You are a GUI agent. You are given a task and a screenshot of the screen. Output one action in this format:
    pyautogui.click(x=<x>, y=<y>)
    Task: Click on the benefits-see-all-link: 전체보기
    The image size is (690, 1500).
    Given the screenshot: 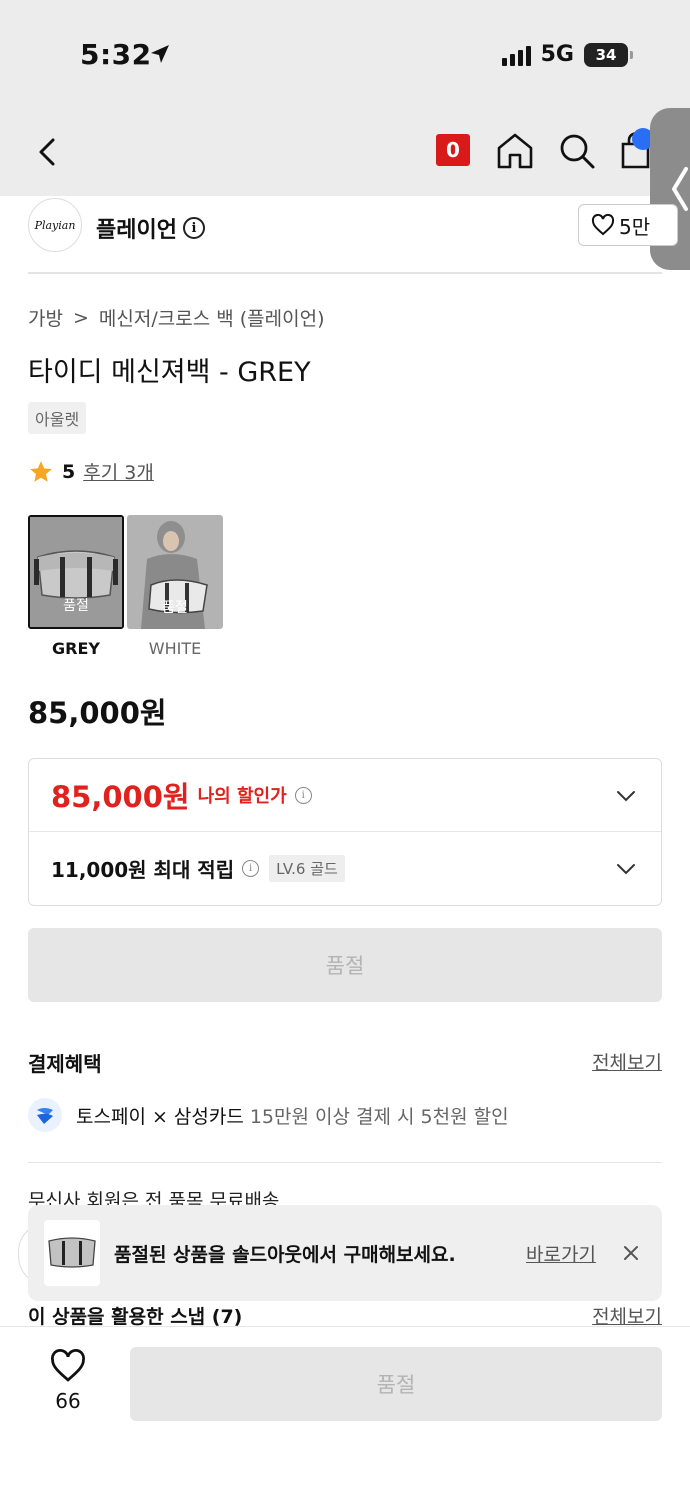 What is the action you would take?
    pyautogui.click(x=627, y=1061)
    